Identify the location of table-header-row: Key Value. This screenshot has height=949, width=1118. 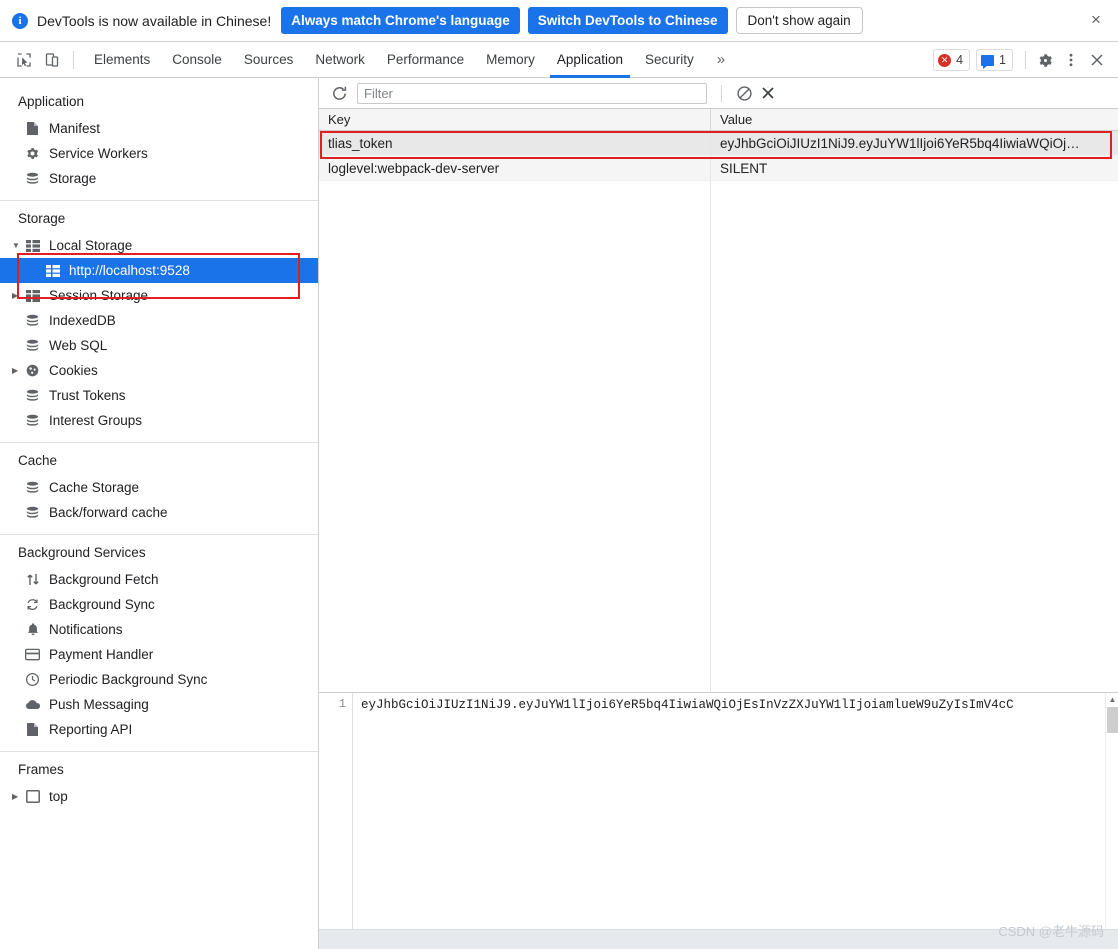
(718, 120).